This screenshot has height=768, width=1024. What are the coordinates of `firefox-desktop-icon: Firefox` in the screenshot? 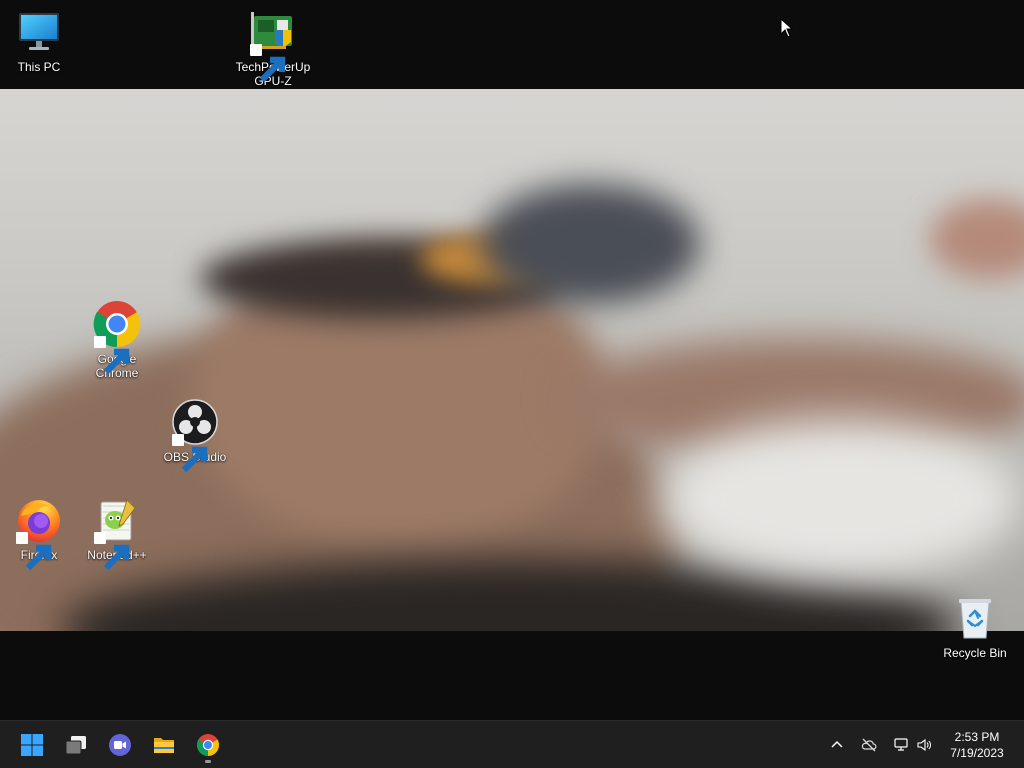 It's located at (39, 533).